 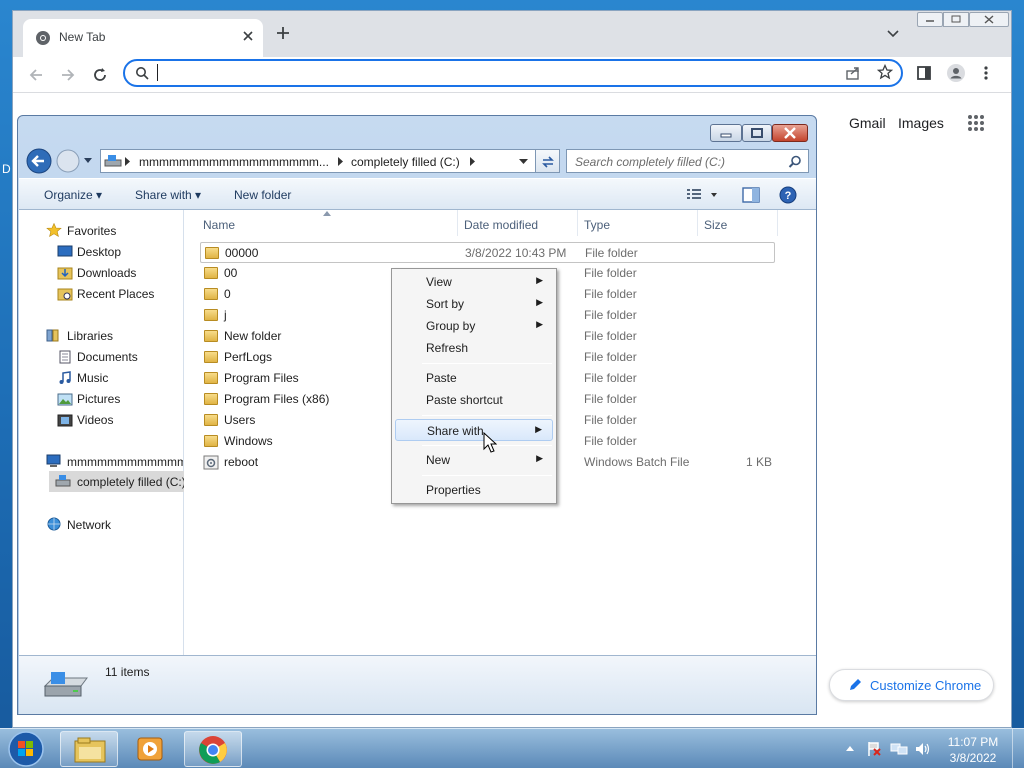 What do you see at coordinates (116, 481) in the screenshot?
I see `nav-drive-selected: completely filled (C:)` at bounding box center [116, 481].